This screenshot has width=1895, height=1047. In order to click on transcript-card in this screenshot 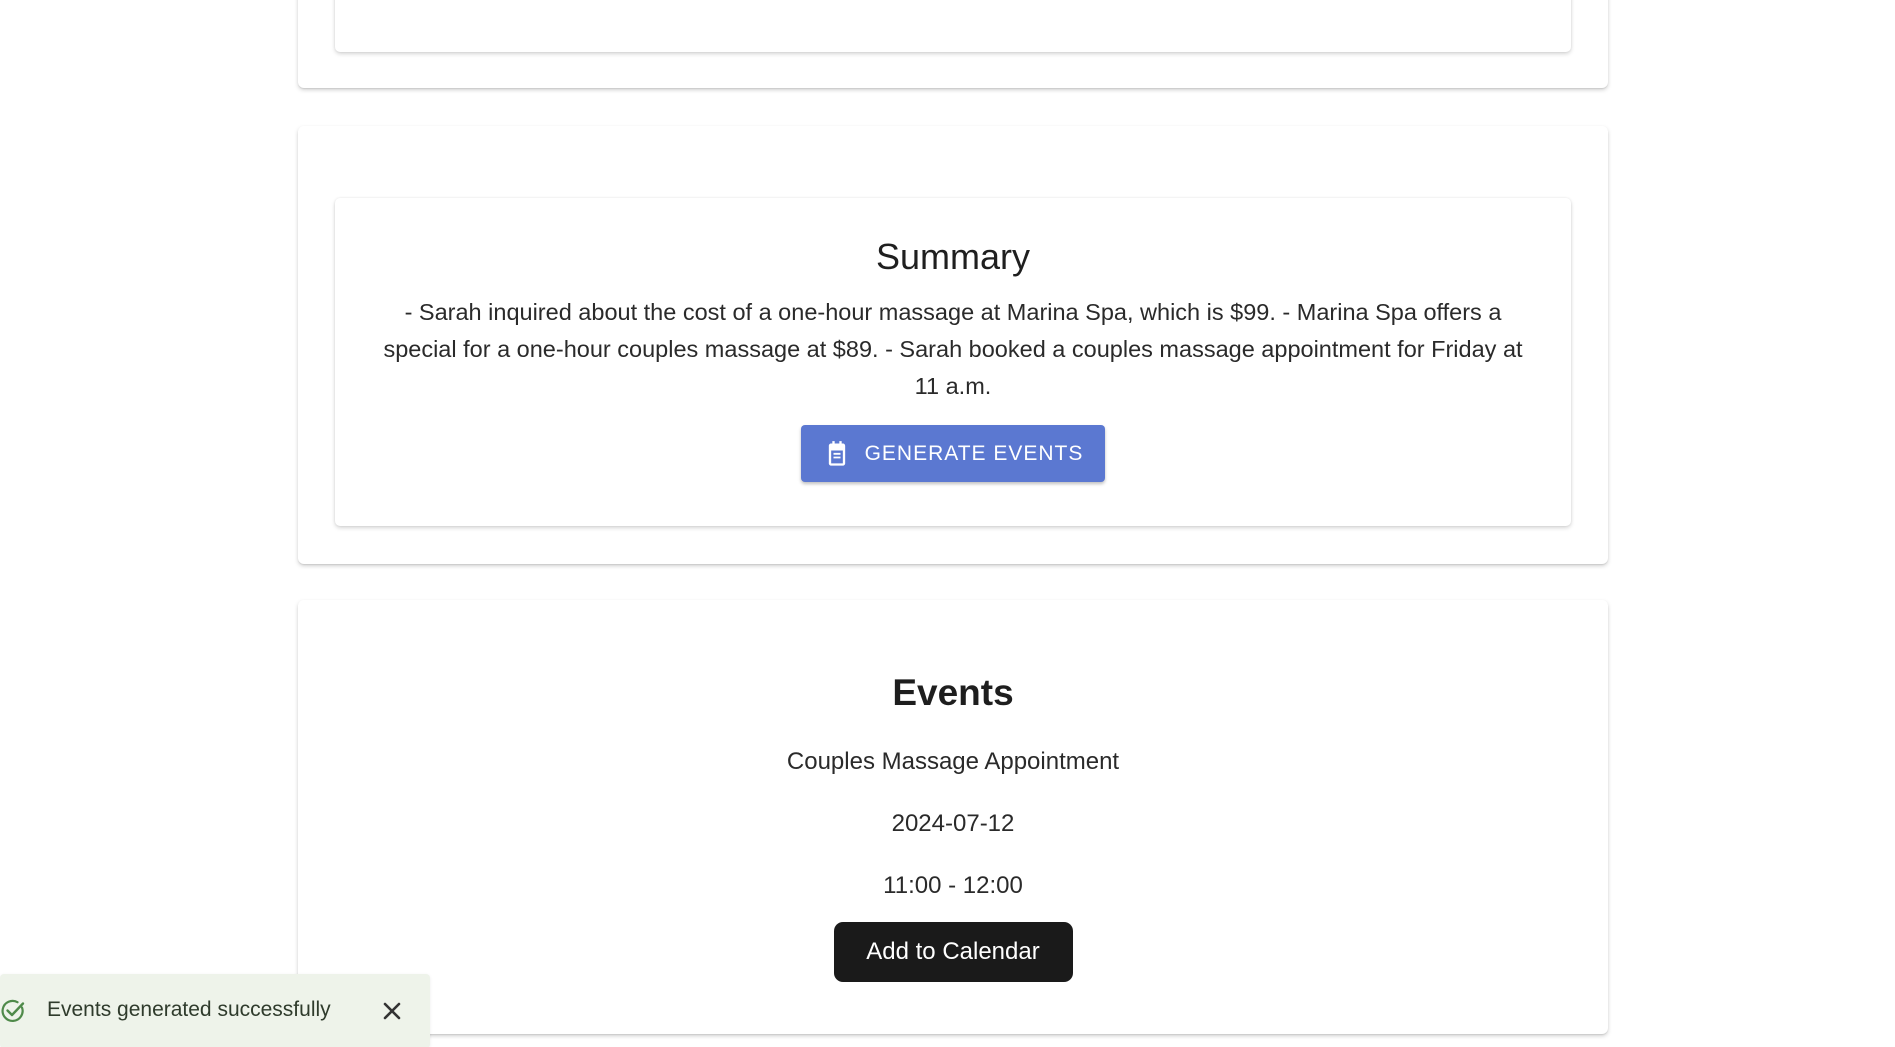, I will do `click(953, 44)`.